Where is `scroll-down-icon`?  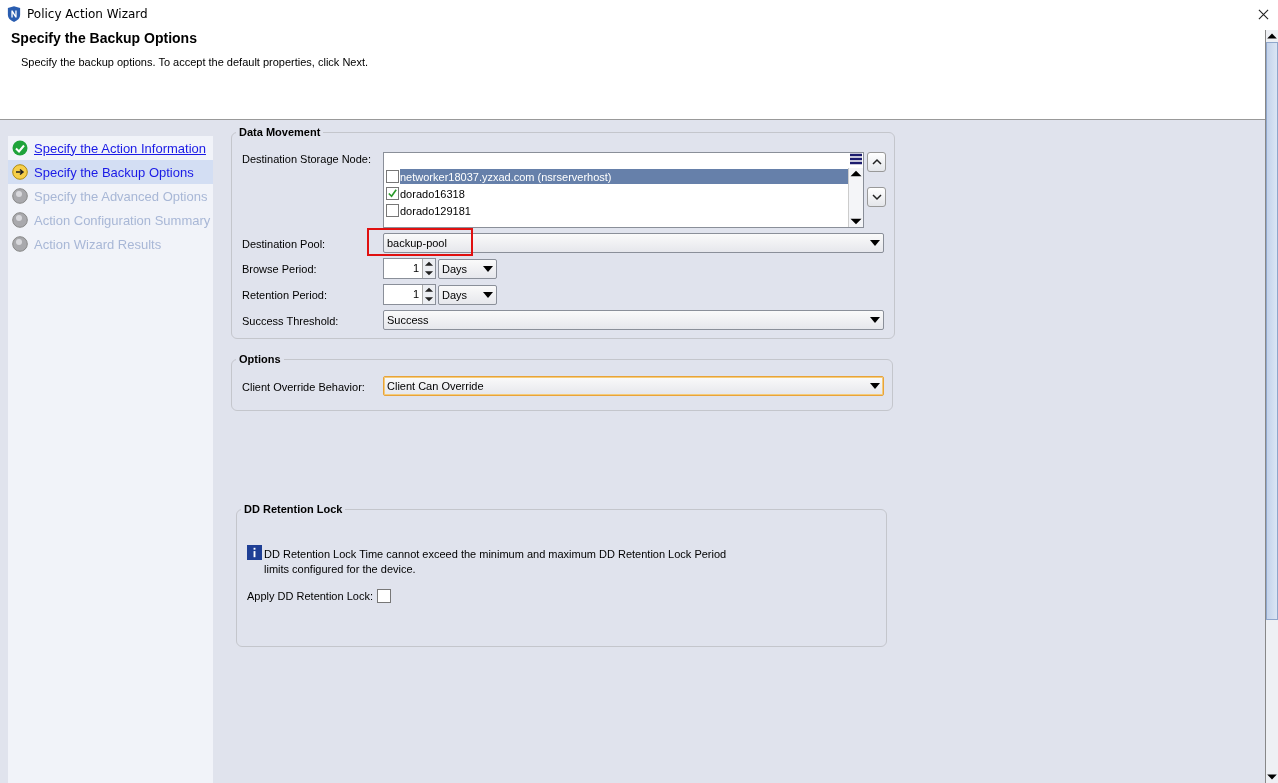
scroll-down-icon is located at coordinates (856, 221).